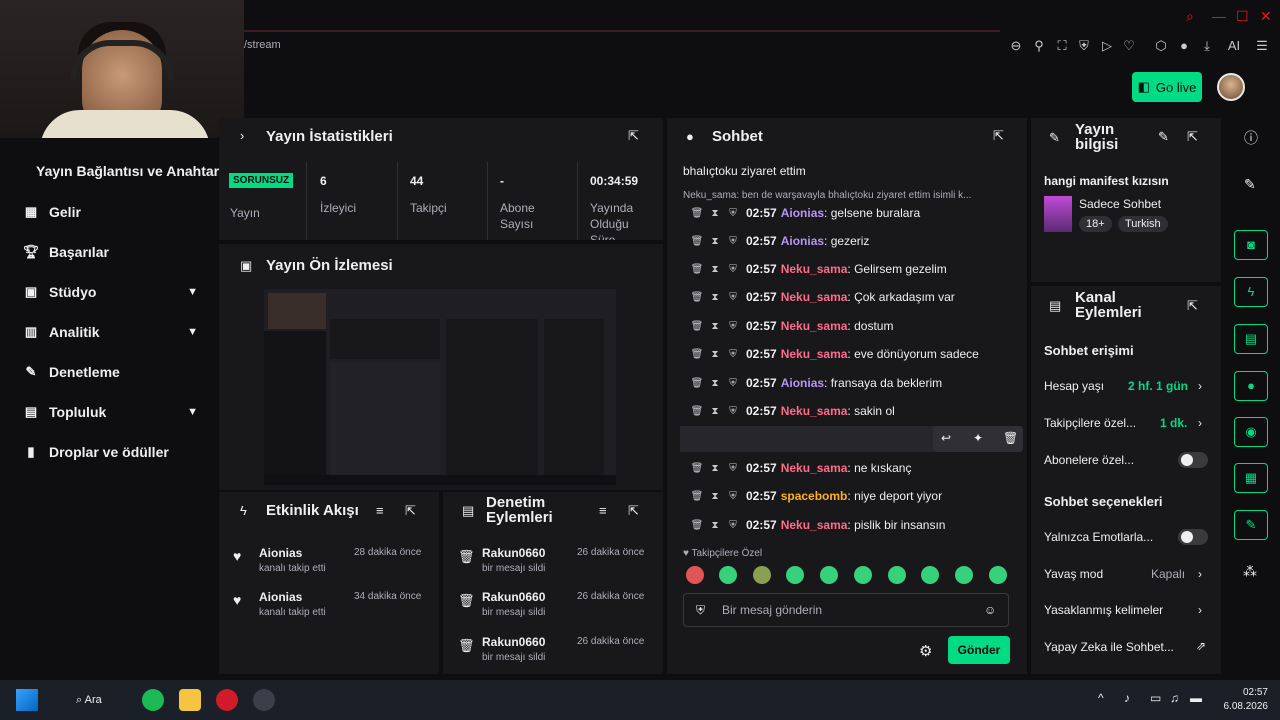 This screenshot has width=1280, height=720. Describe the element at coordinates (1127, 698) in the screenshot. I see `mic-icon: ♪` at that location.